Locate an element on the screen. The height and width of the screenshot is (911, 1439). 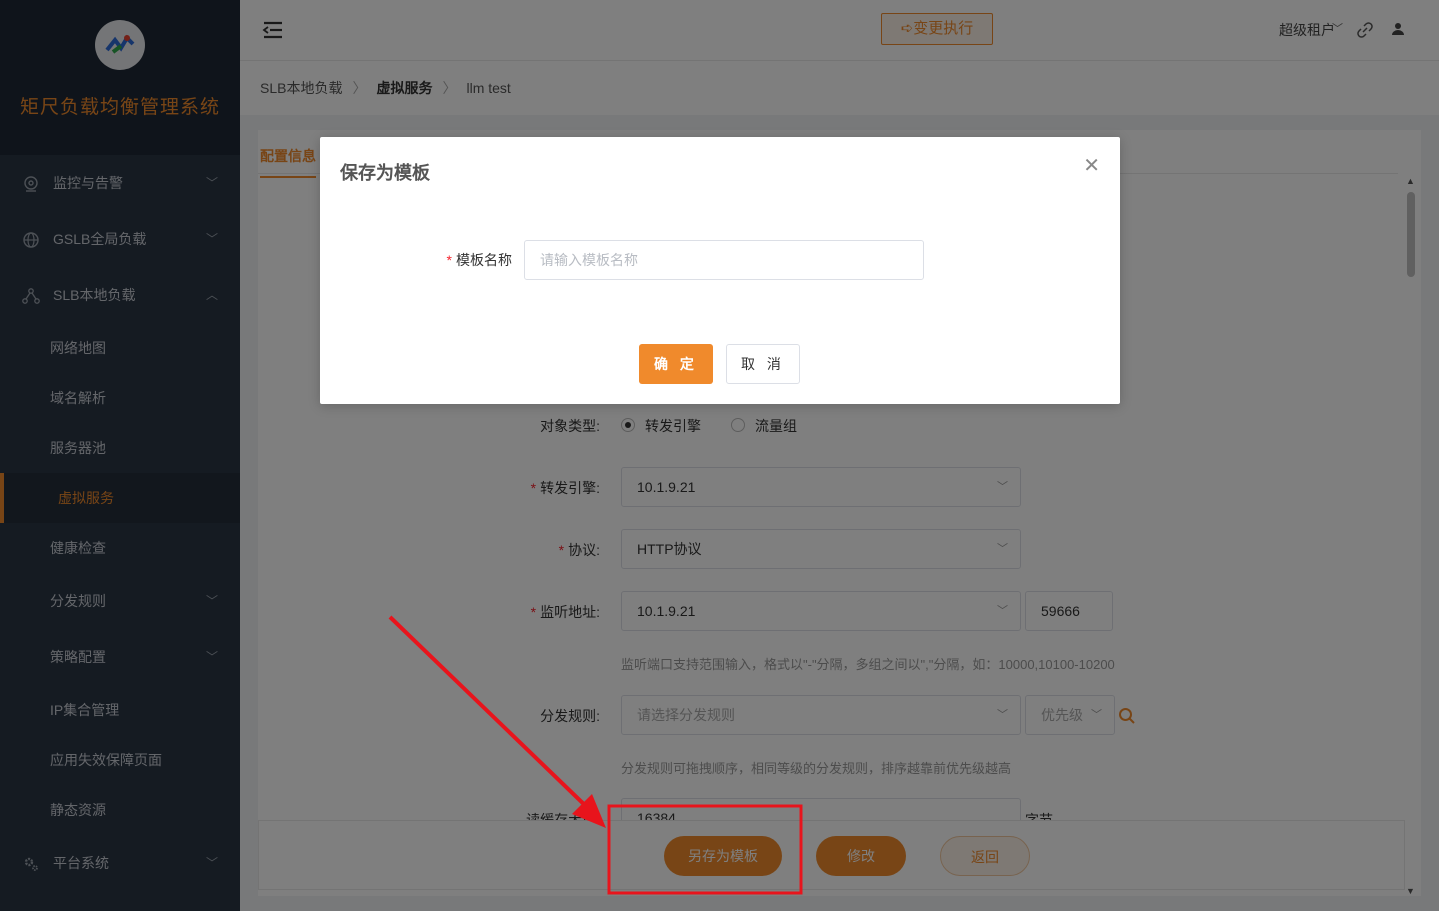
close-icon: ✕ is located at coordinates (1091, 165).